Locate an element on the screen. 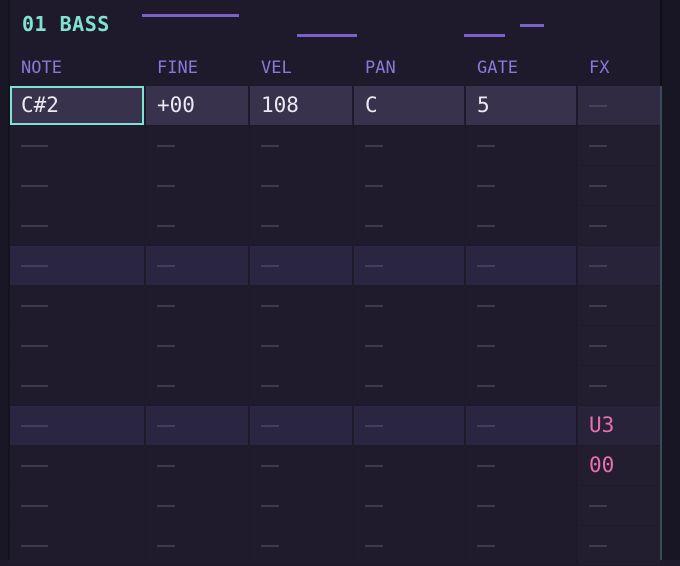 This screenshot has height=566, width=680. cell-note: C#2 is located at coordinates (77, 105).